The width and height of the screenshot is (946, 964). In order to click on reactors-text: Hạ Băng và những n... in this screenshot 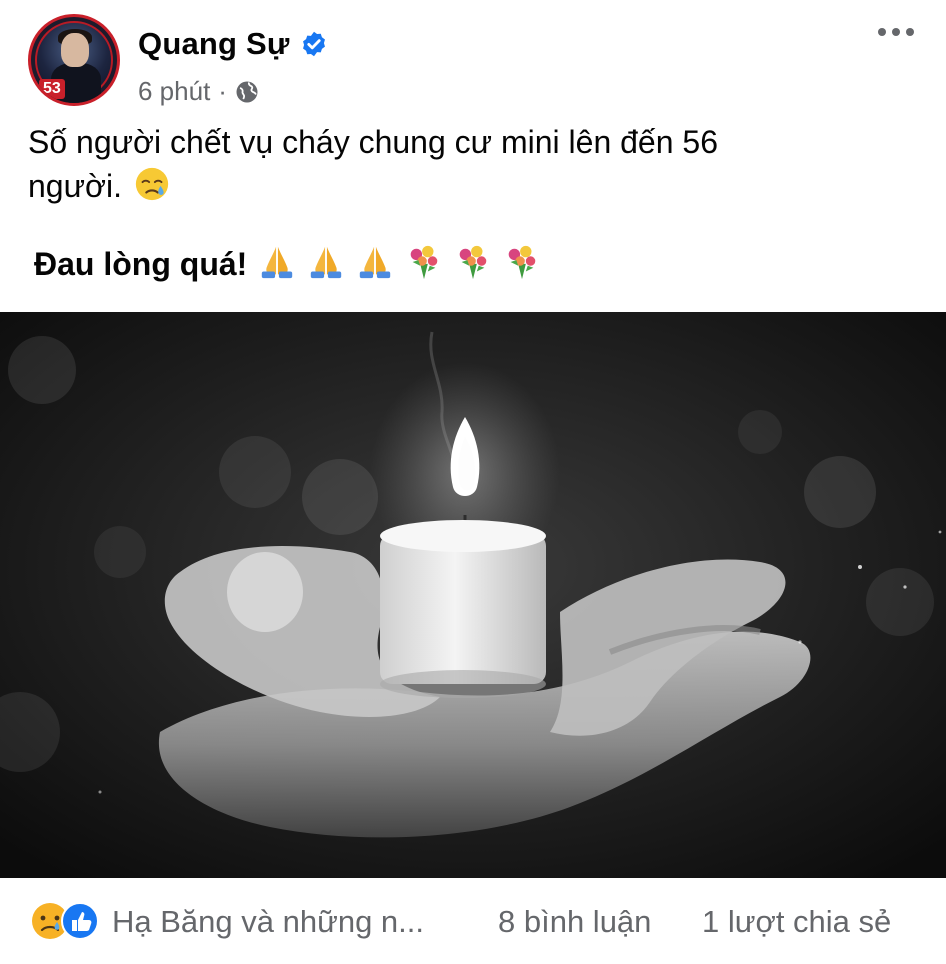, I will do `click(268, 922)`.